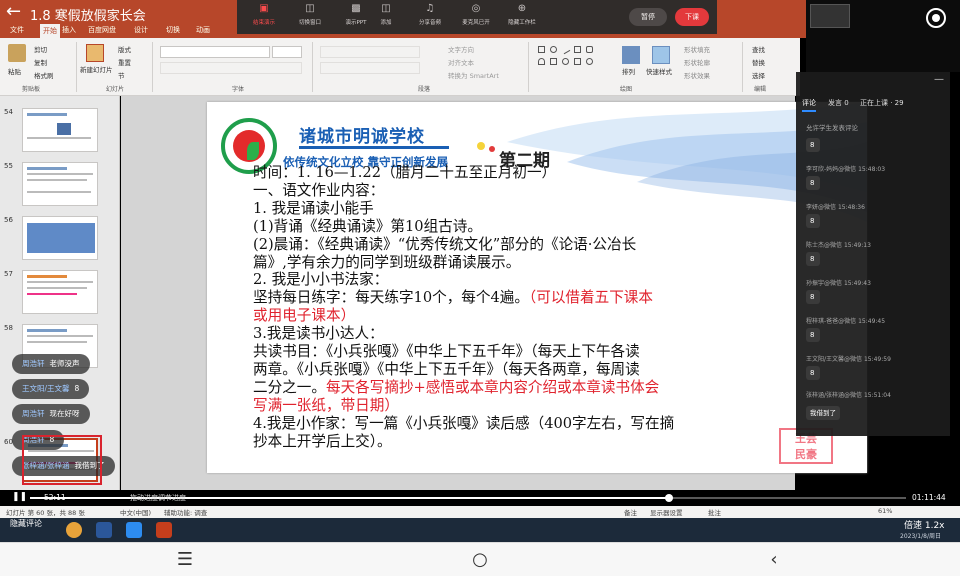  What do you see at coordinates (648, 17) in the screenshot?
I see `pause-button: 暂停` at bounding box center [648, 17].